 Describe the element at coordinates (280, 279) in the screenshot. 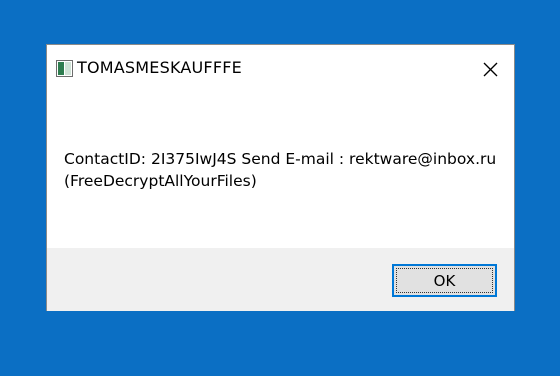

I see `dialog-footer: OK` at that location.